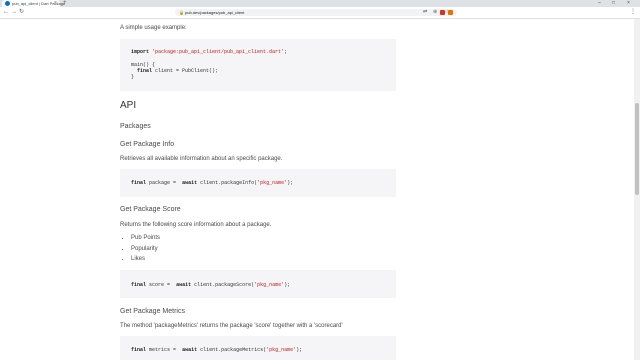 Image resolution: width=640 pixels, height=360 pixels. What do you see at coordinates (435, 12) in the screenshot?
I see `zoom-icon: ⊕` at bounding box center [435, 12].